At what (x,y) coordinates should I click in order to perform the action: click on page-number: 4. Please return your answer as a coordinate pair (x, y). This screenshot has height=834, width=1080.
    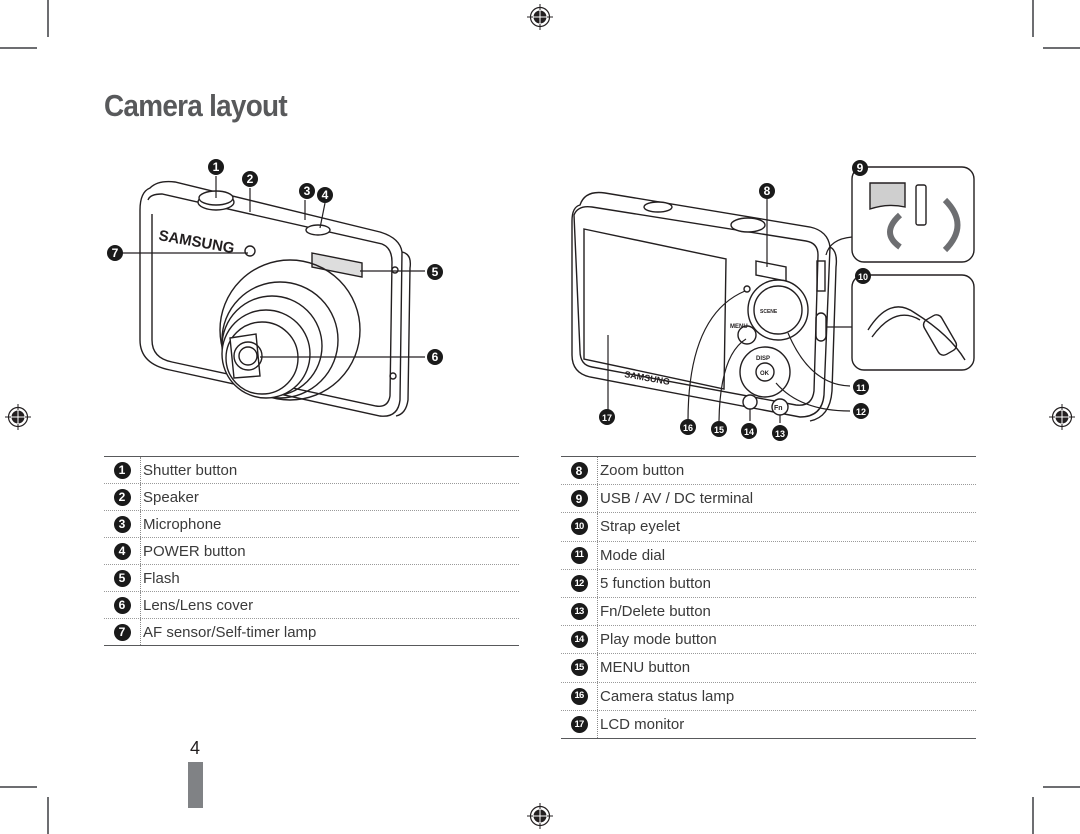
    Looking at the image, I should click on (195, 748).